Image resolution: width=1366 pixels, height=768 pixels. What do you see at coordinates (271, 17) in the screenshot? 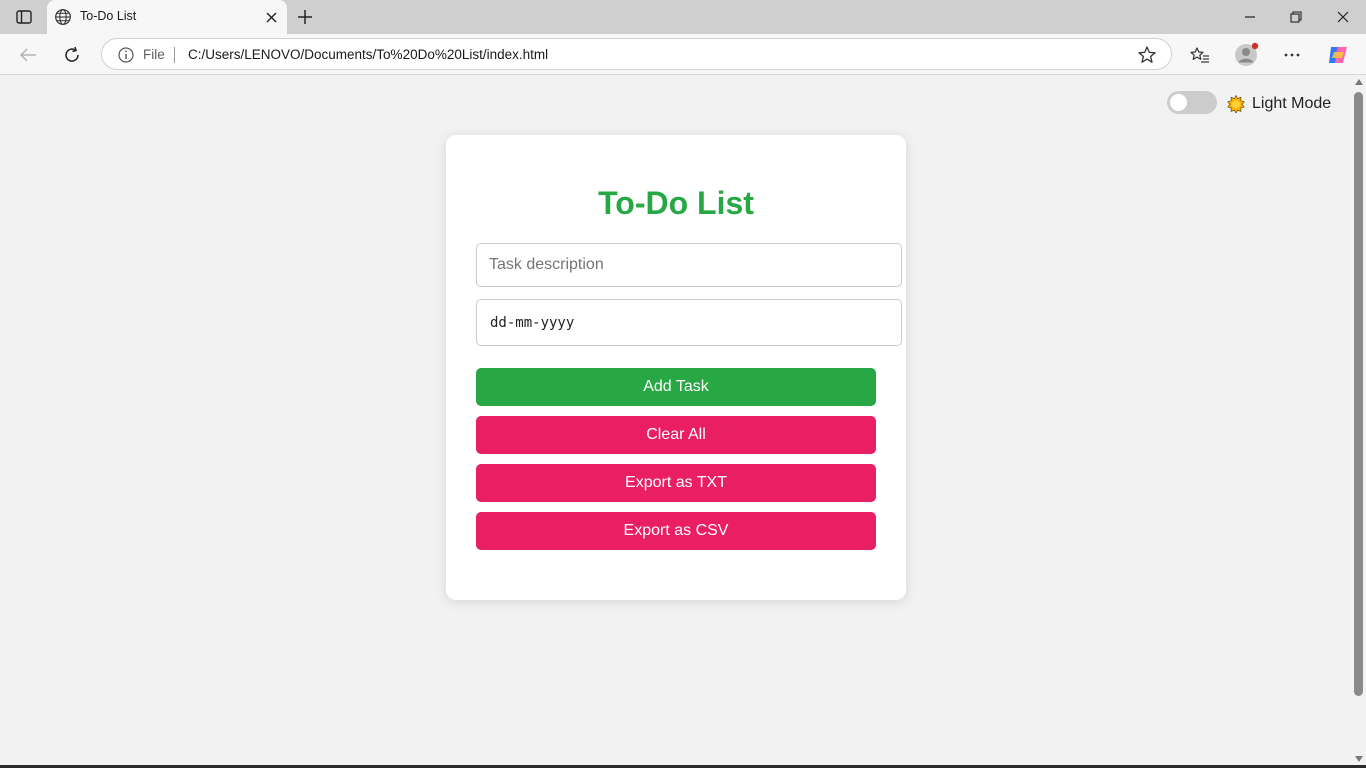
I see `close-icon` at bounding box center [271, 17].